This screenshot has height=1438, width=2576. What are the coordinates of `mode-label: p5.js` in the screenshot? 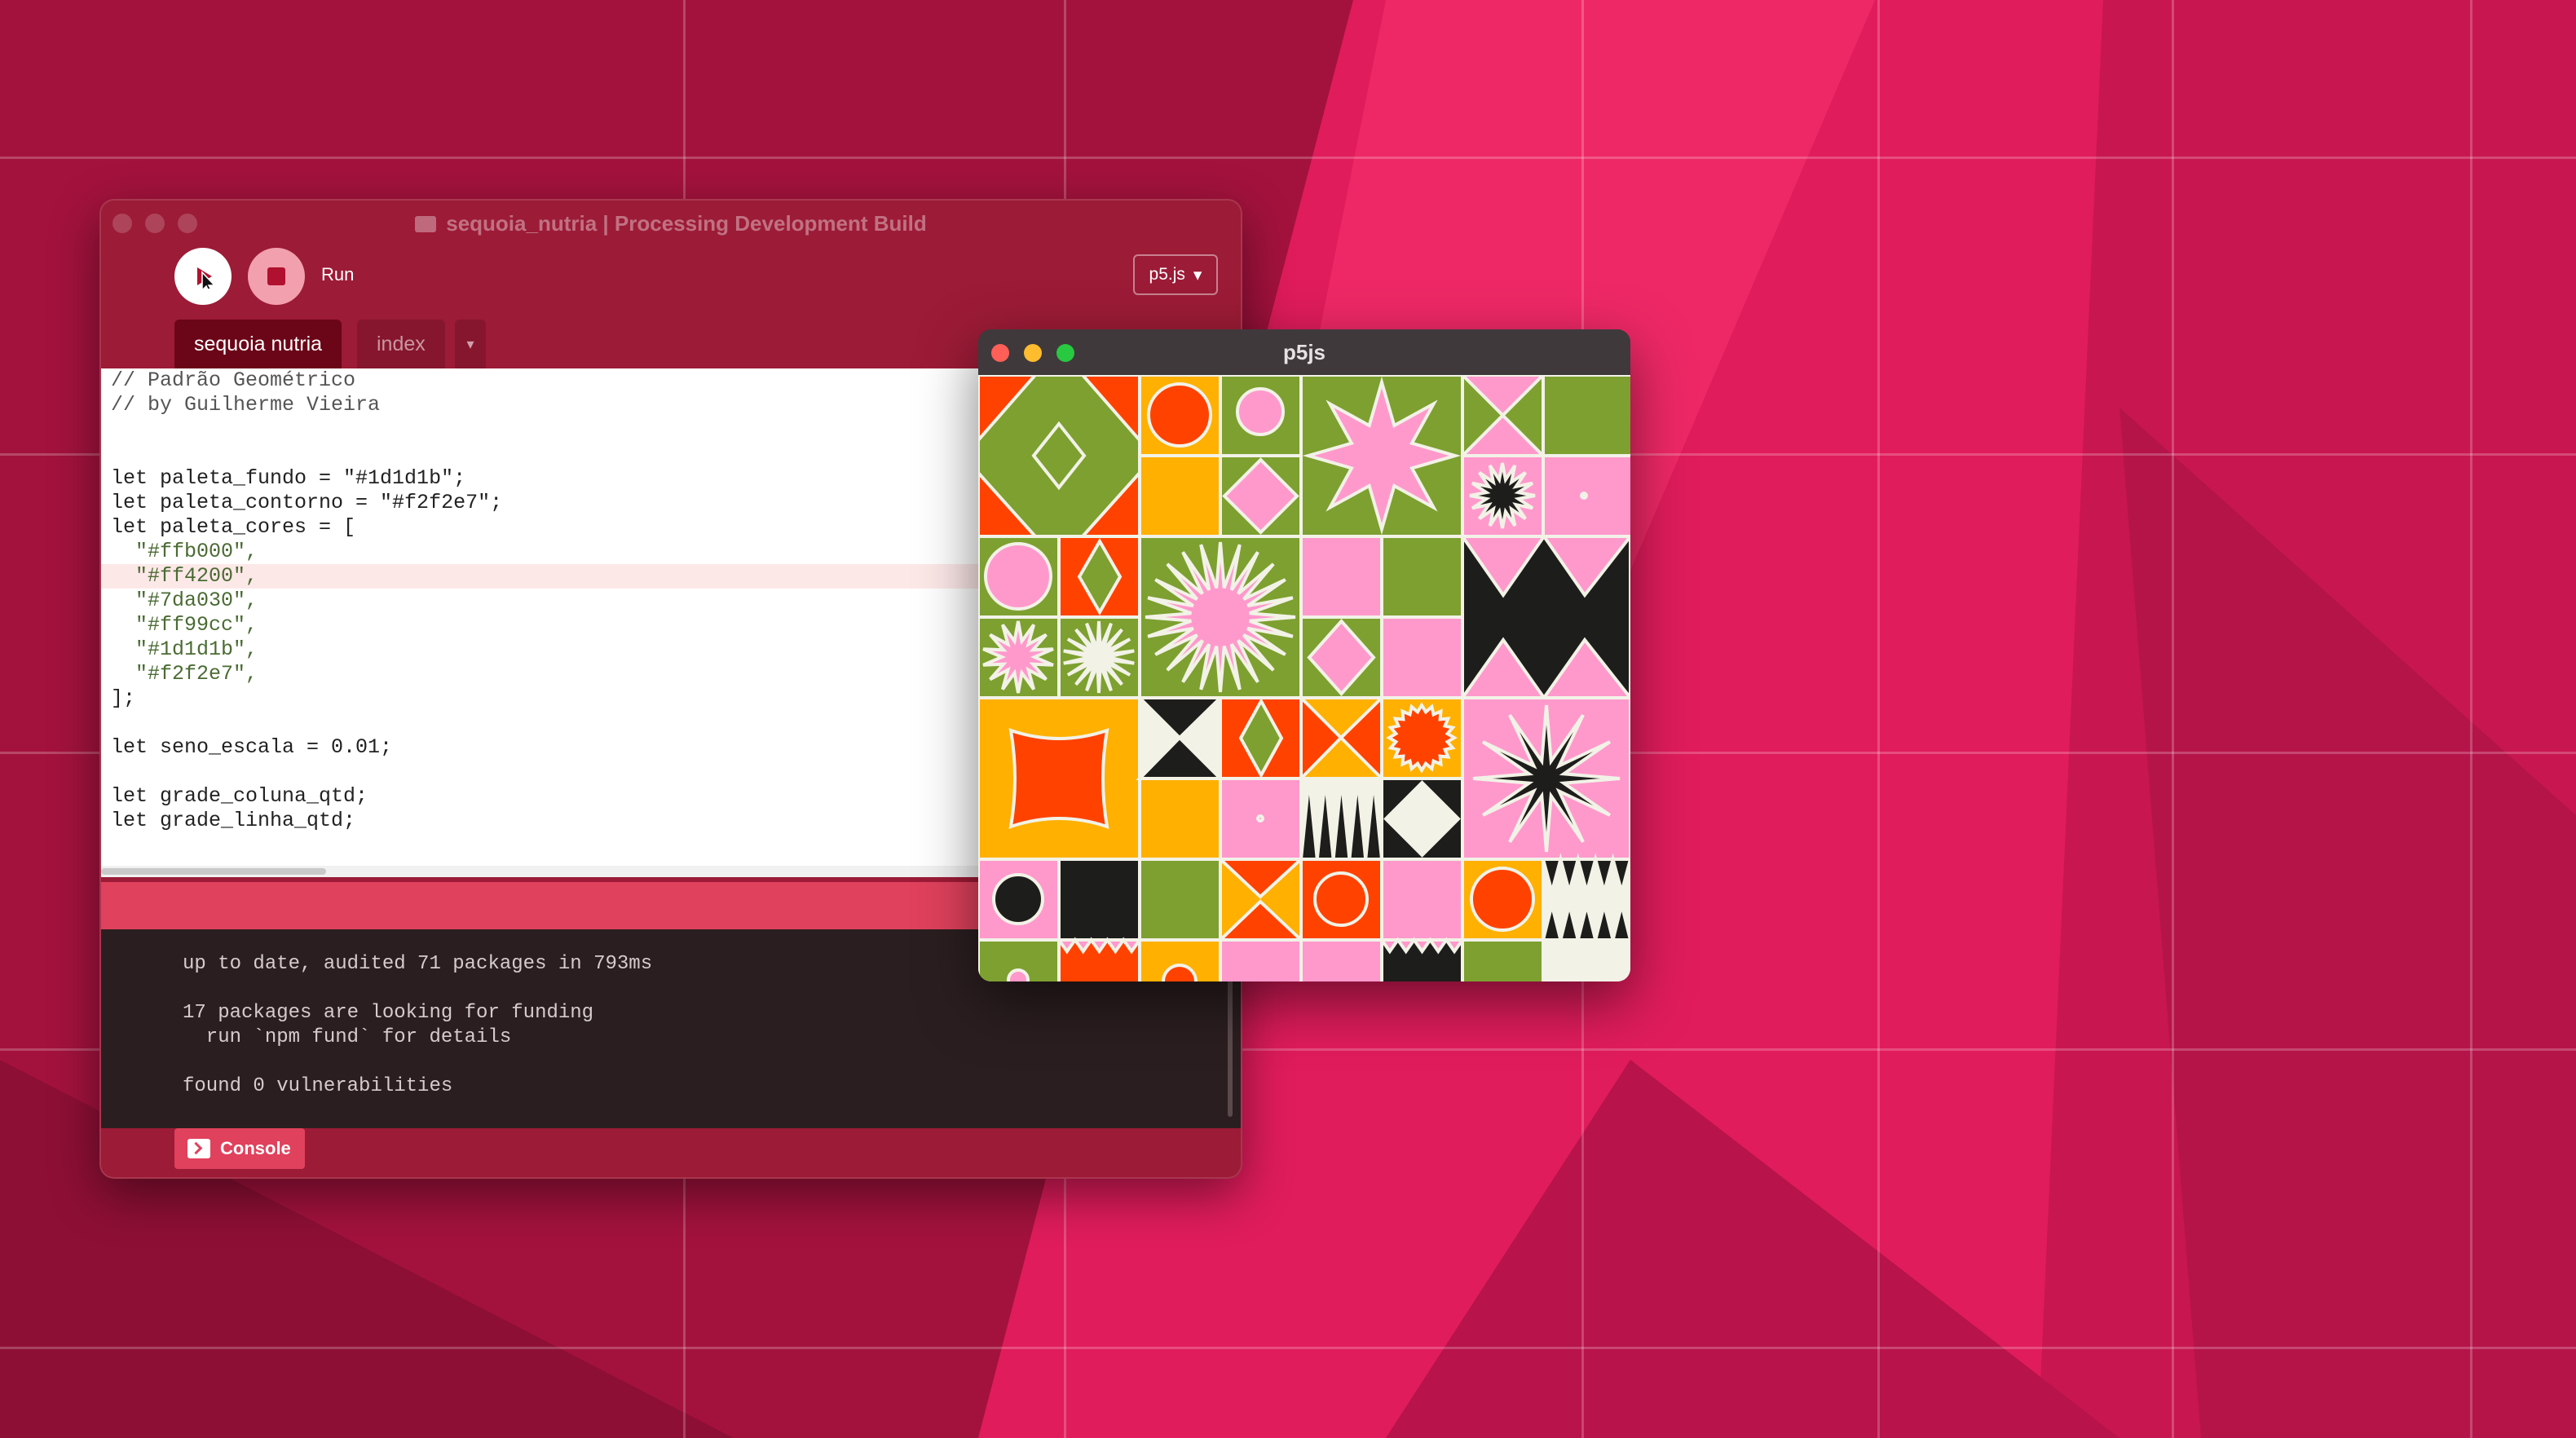 It's located at (1167, 274).